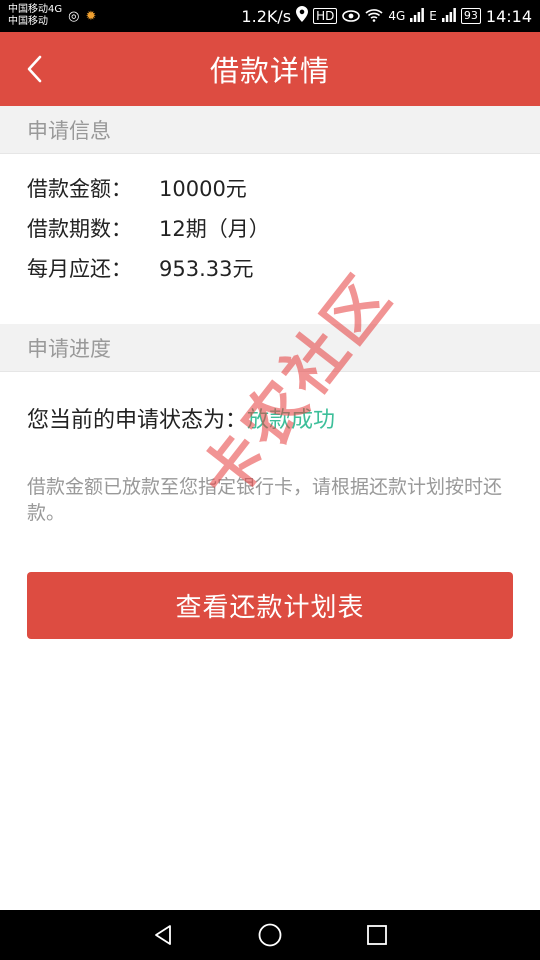 The width and height of the screenshot is (540, 960). What do you see at coordinates (79, 269) in the screenshot?
I see `info-label: 每月应还：` at bounding box center [79, 269].